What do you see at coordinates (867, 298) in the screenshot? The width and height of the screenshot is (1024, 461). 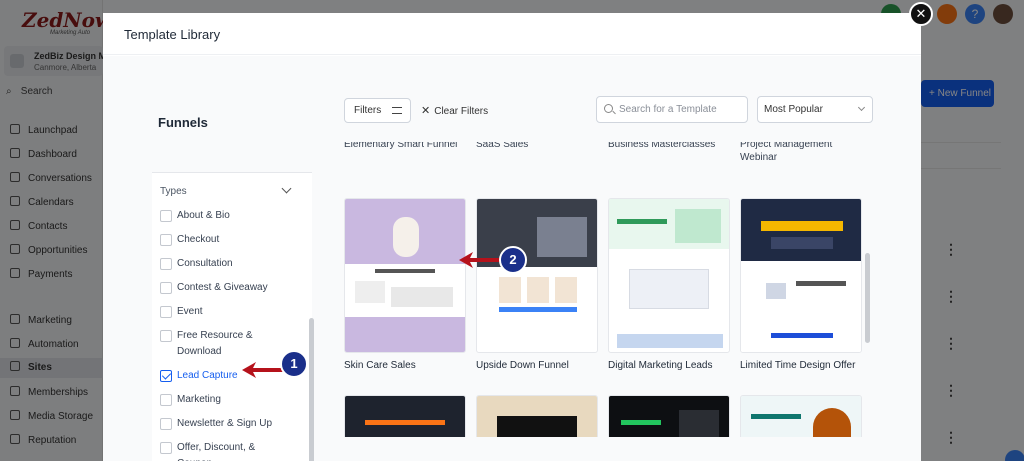 I see `grid-scrollbar` at bounding box center [867, 298].